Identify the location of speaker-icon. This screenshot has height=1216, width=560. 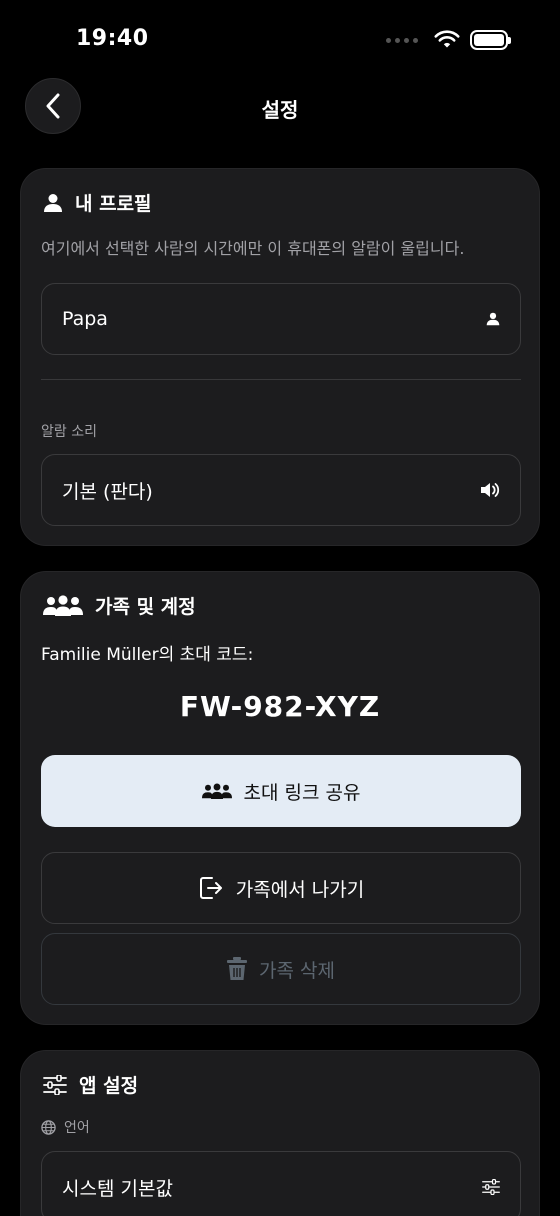
(490, 490).